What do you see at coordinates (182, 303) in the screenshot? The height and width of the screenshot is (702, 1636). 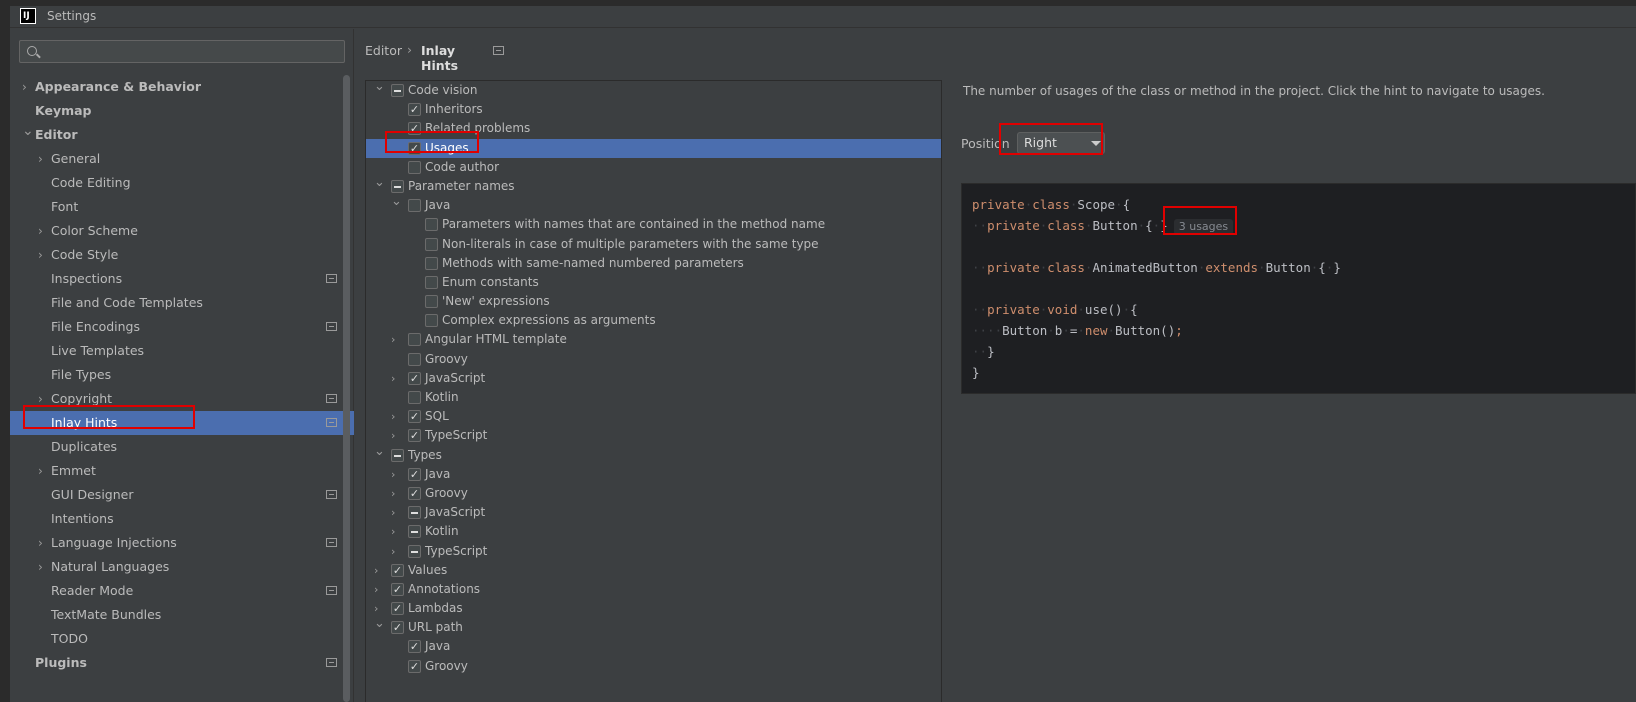 I see `sidebar-item-file-and-code-templates: File and Code Templates` at bounding box center [182, 303].